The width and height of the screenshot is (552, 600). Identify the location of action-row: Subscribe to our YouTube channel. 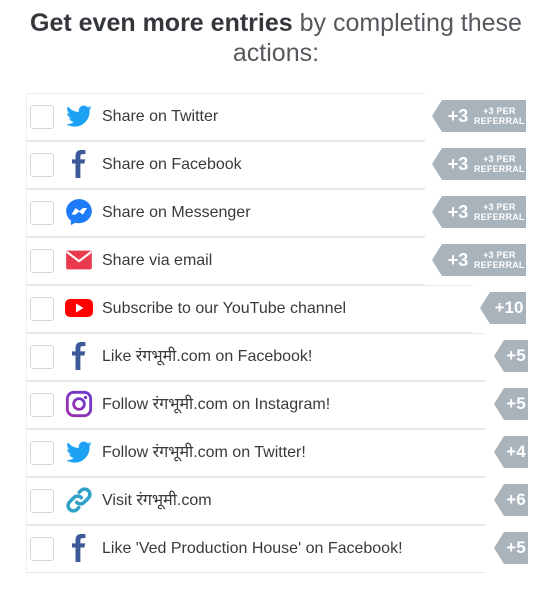
(249, 309).